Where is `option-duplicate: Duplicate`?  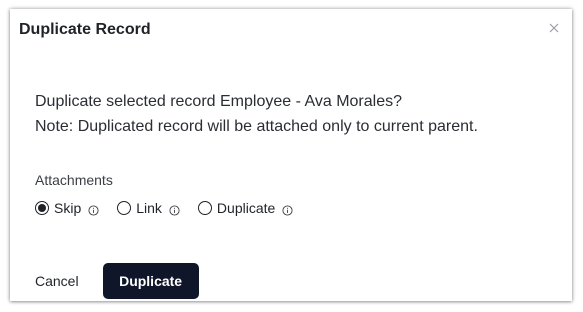
option-duplicate: Duplicate is located at coordinates (245, 208).